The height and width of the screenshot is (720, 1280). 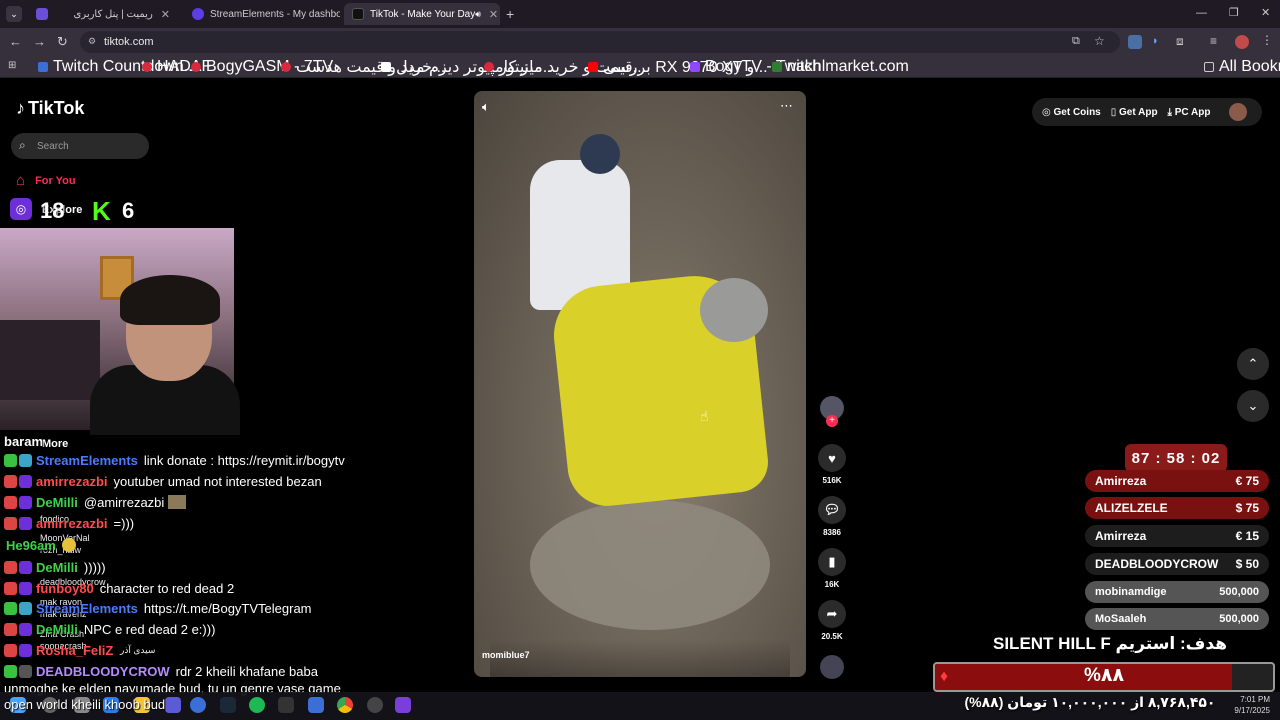 I want to click on cast-icon: ⧉, so click(x=1076, y=41).